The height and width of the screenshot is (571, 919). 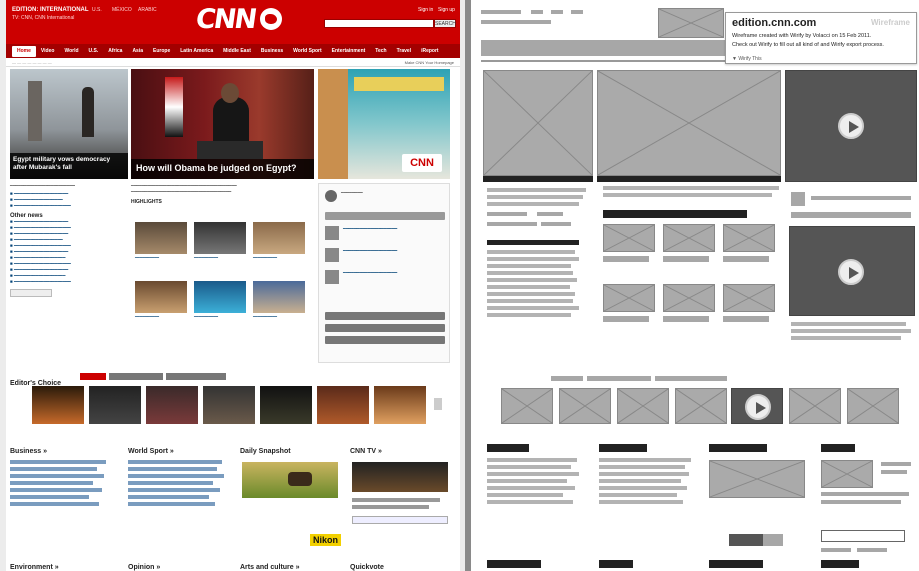 I want to click on feed-item-1: ━━━━━━━━━━━━━━━━━━━━, so click(x=393, y=229).